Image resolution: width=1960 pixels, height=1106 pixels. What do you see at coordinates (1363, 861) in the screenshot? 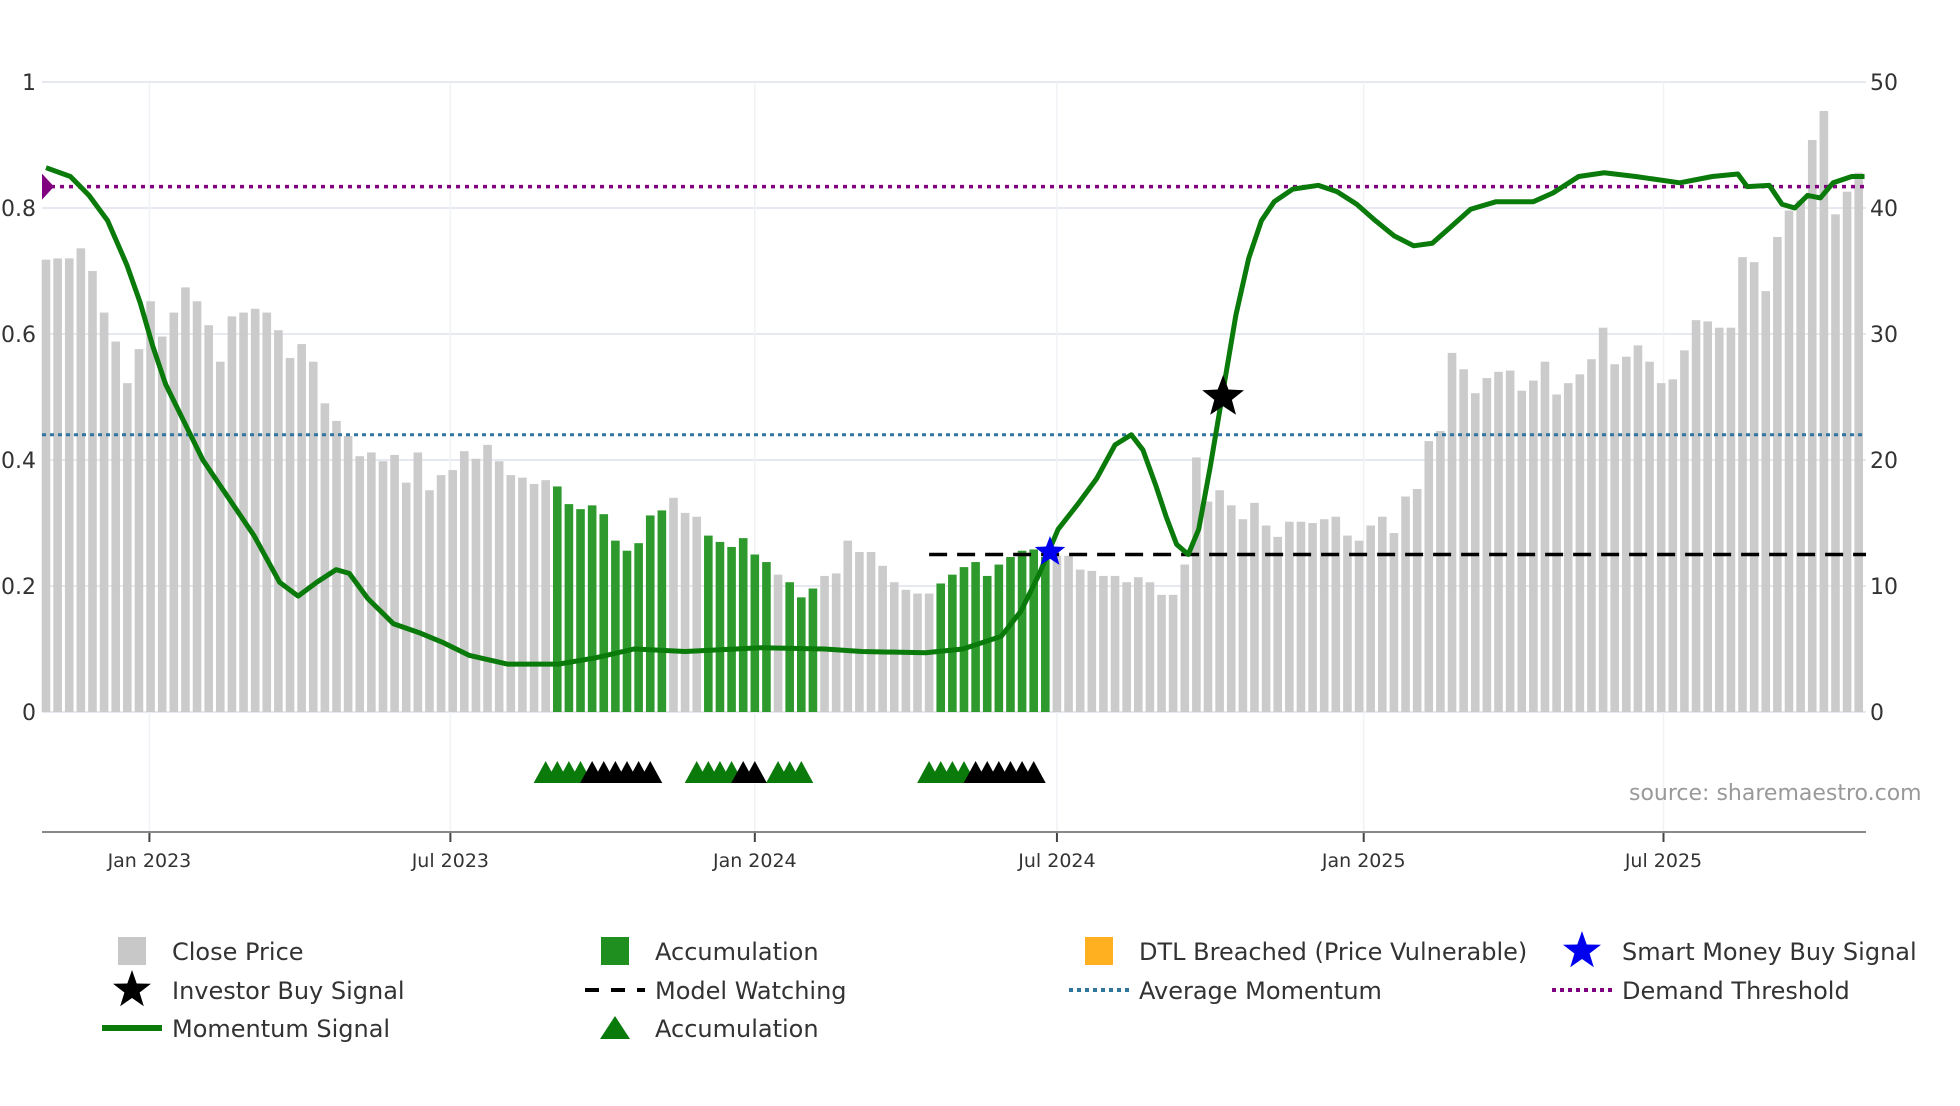
I see `x-tick-label: Jan 2025` at bounding box center [1363, 861].